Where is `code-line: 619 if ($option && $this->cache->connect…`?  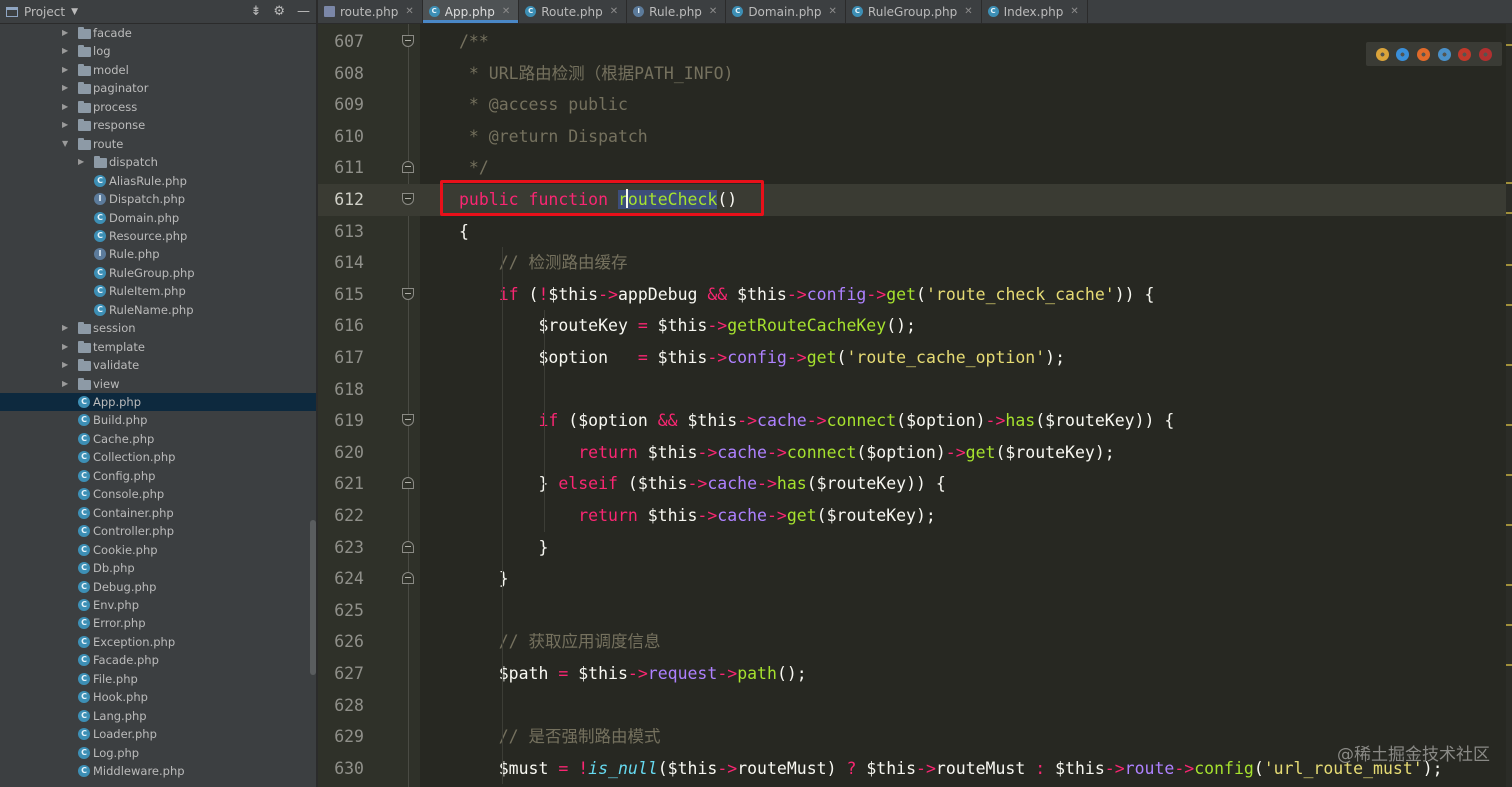
code-line: 619 if ($option && $this->cache->connect… is located at coordinates (915, 421).